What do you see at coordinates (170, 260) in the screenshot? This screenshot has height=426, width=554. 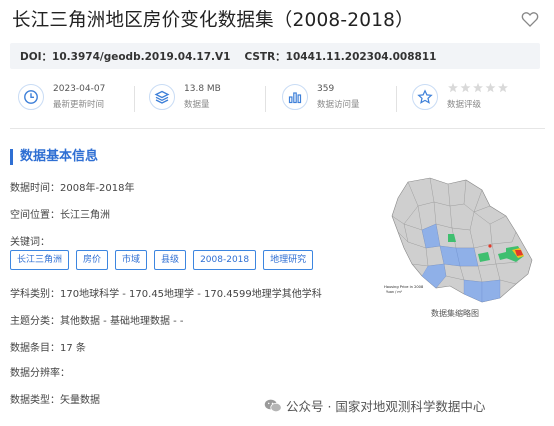 I see `keyword-tag: 县级` at bounding box center [170, 260].